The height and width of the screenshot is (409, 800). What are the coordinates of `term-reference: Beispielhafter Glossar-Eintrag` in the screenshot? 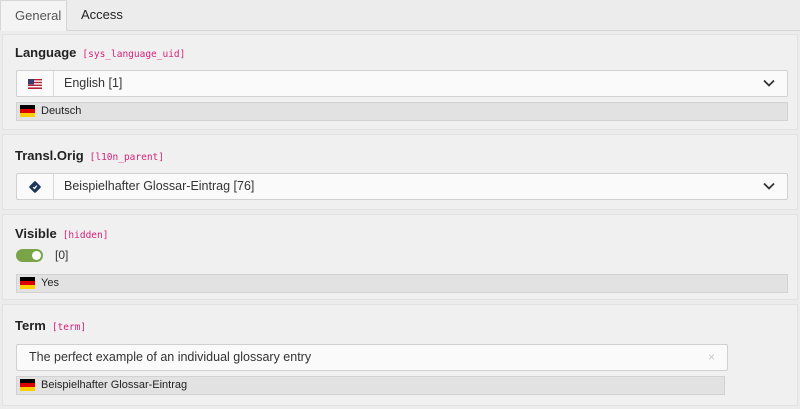 It's located at (370, 385).